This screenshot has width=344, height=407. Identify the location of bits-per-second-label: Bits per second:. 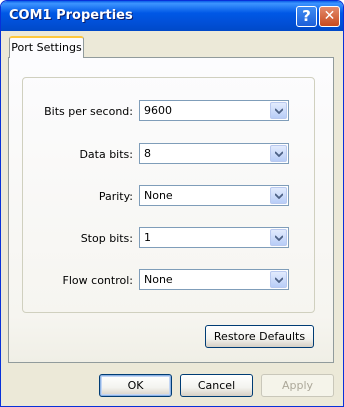
(88, 111).